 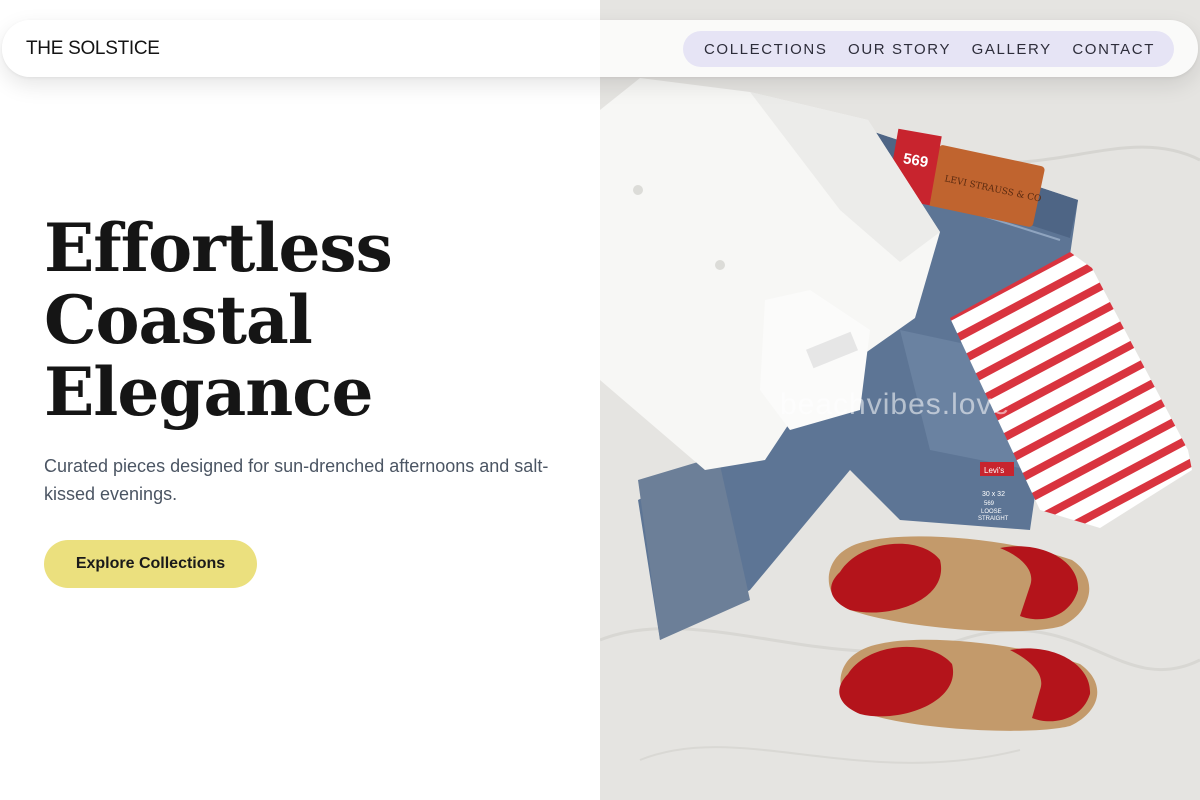 What do you see at coordinates (895, 404) in the screenshot?
I see `watermark-text: beachvibes.love` at bounding box center [895, 404].